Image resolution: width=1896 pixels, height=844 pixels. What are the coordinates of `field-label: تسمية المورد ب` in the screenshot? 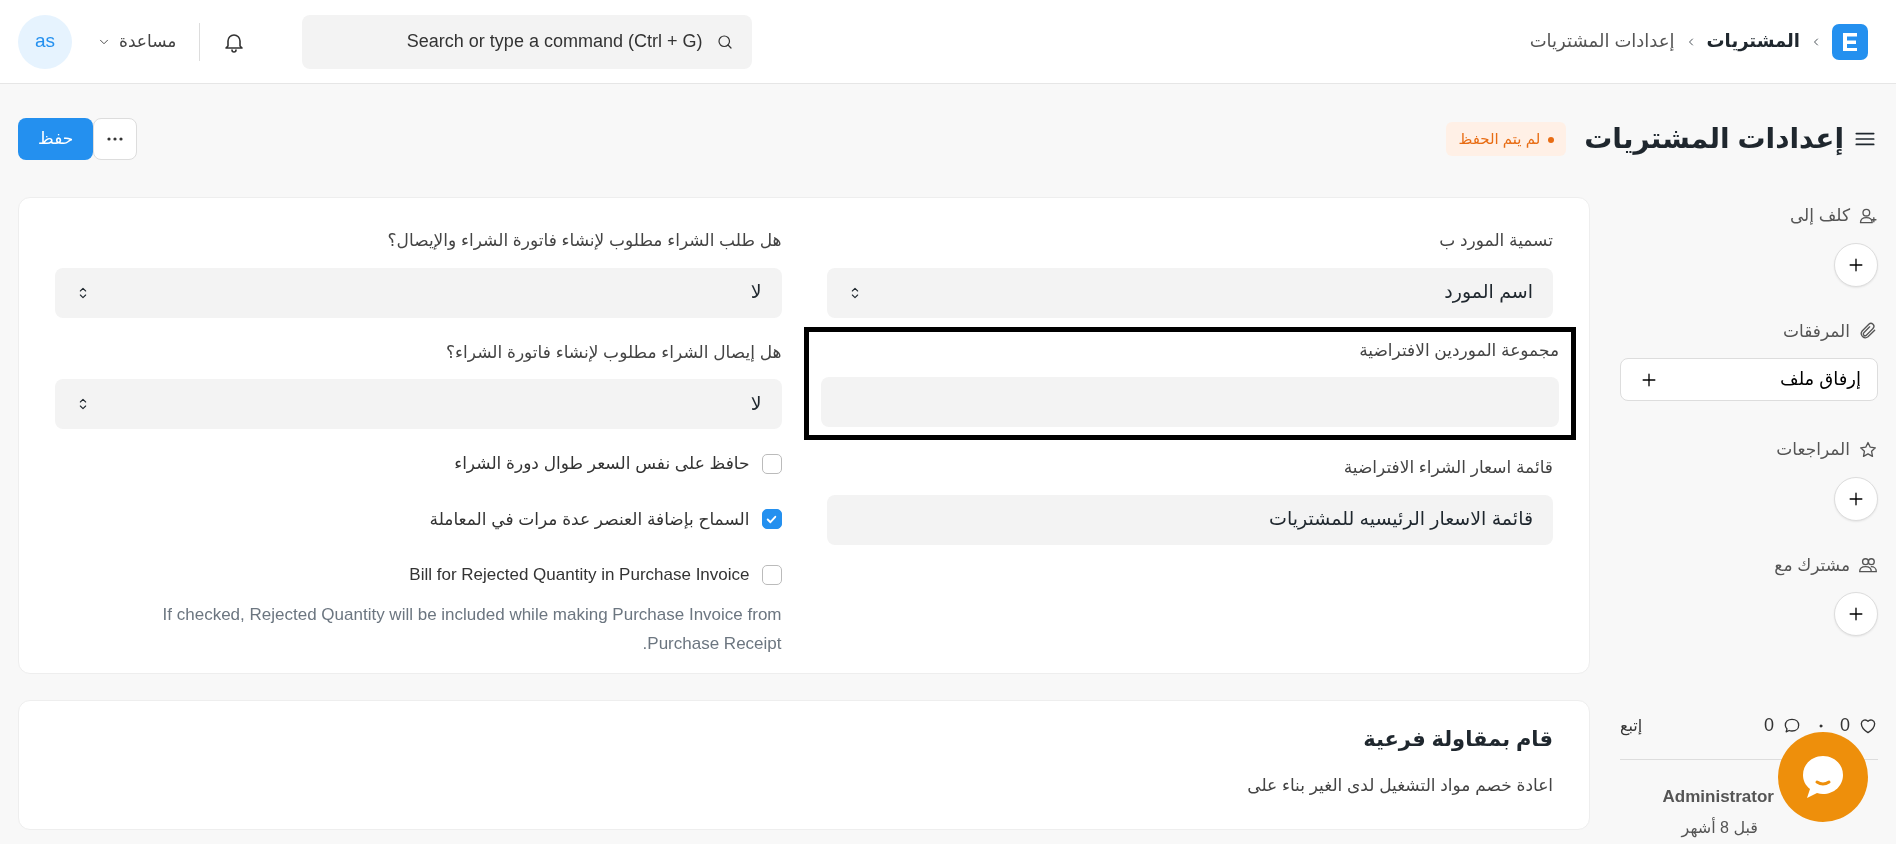 It's located at (1495, 241).